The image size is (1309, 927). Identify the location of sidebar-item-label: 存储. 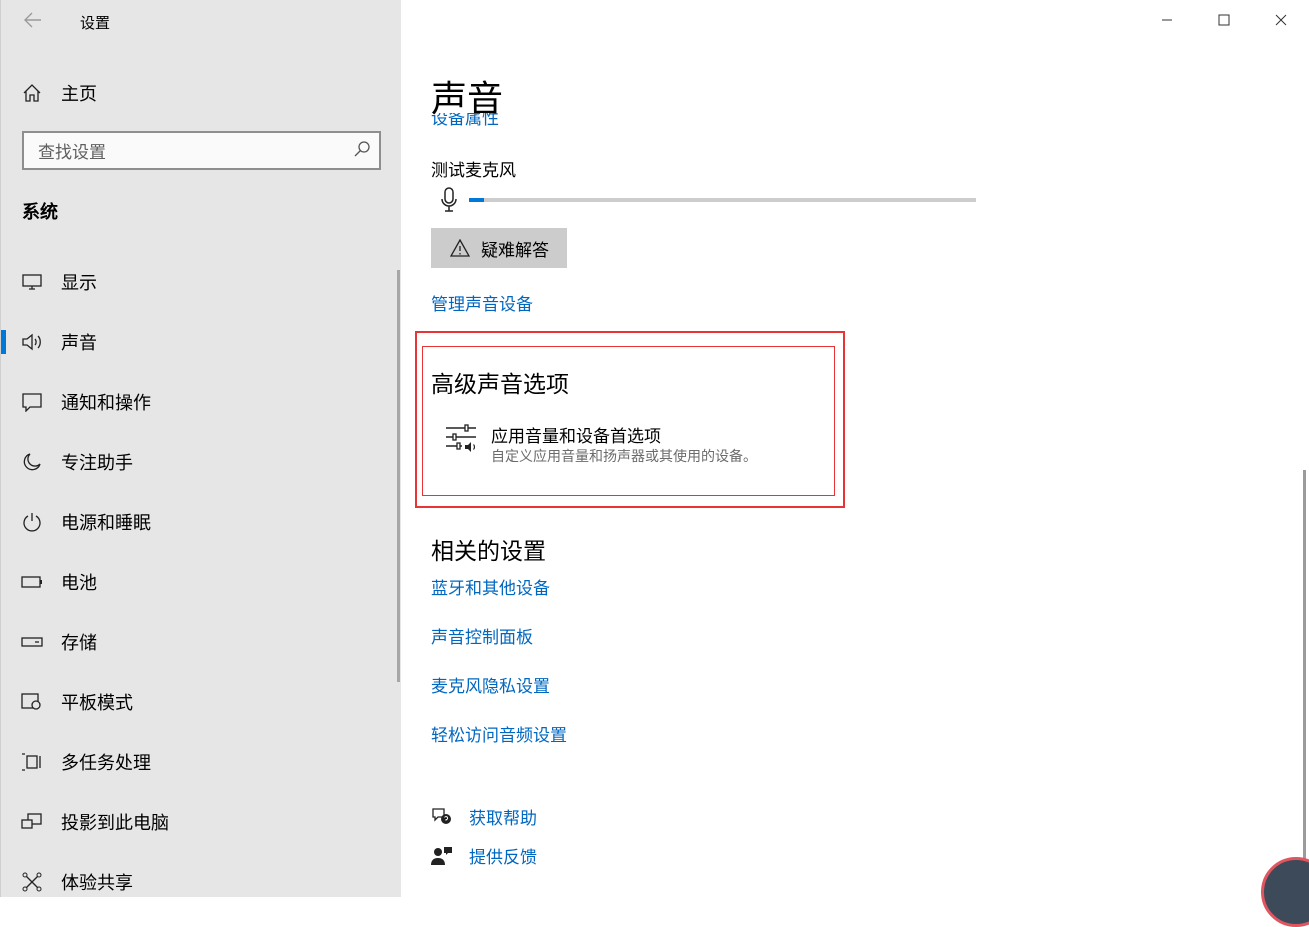
(79, 643).